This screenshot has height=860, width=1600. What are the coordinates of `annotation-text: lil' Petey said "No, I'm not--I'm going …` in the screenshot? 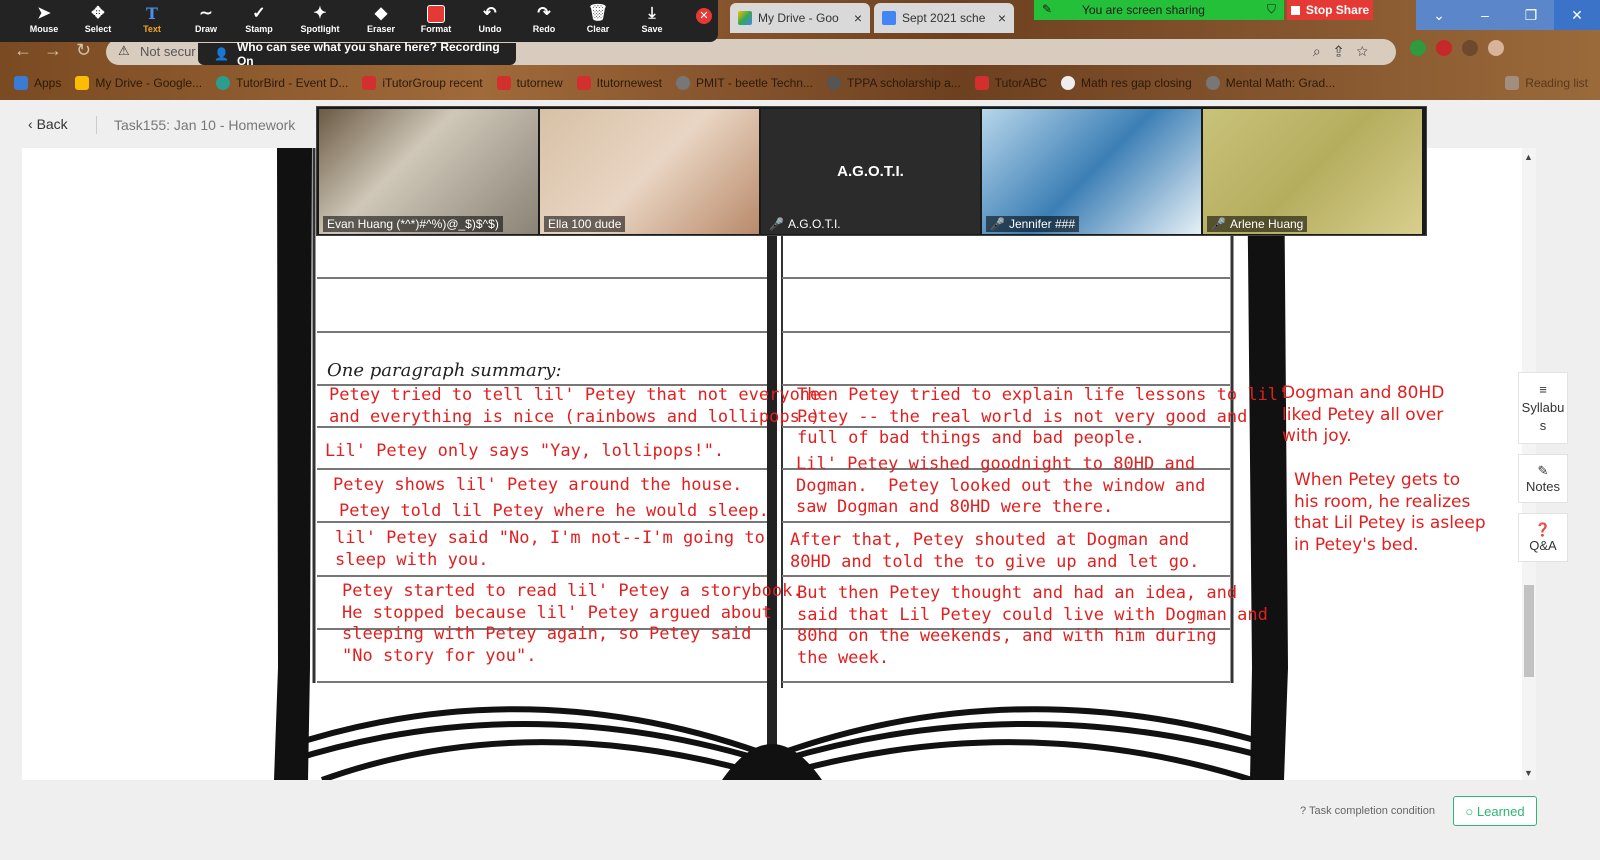 It's located at (550, 549).